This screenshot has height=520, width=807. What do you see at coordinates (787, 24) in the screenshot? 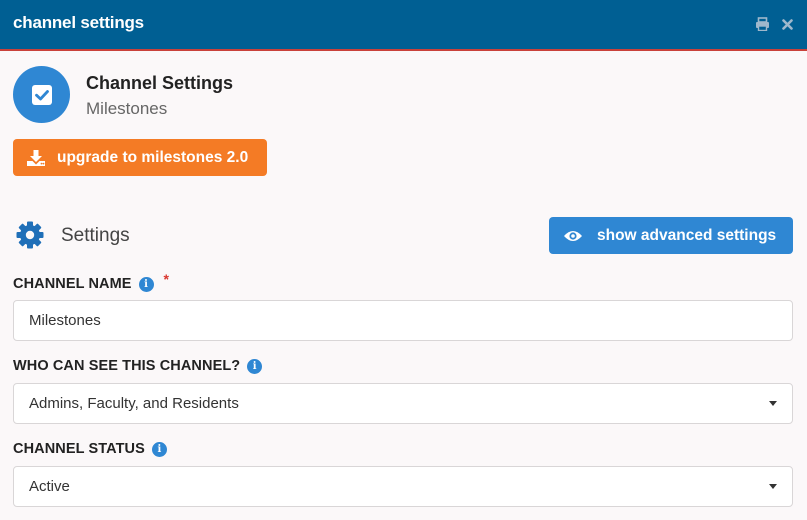
I see `close-icon` at bounding box center [787, 24].